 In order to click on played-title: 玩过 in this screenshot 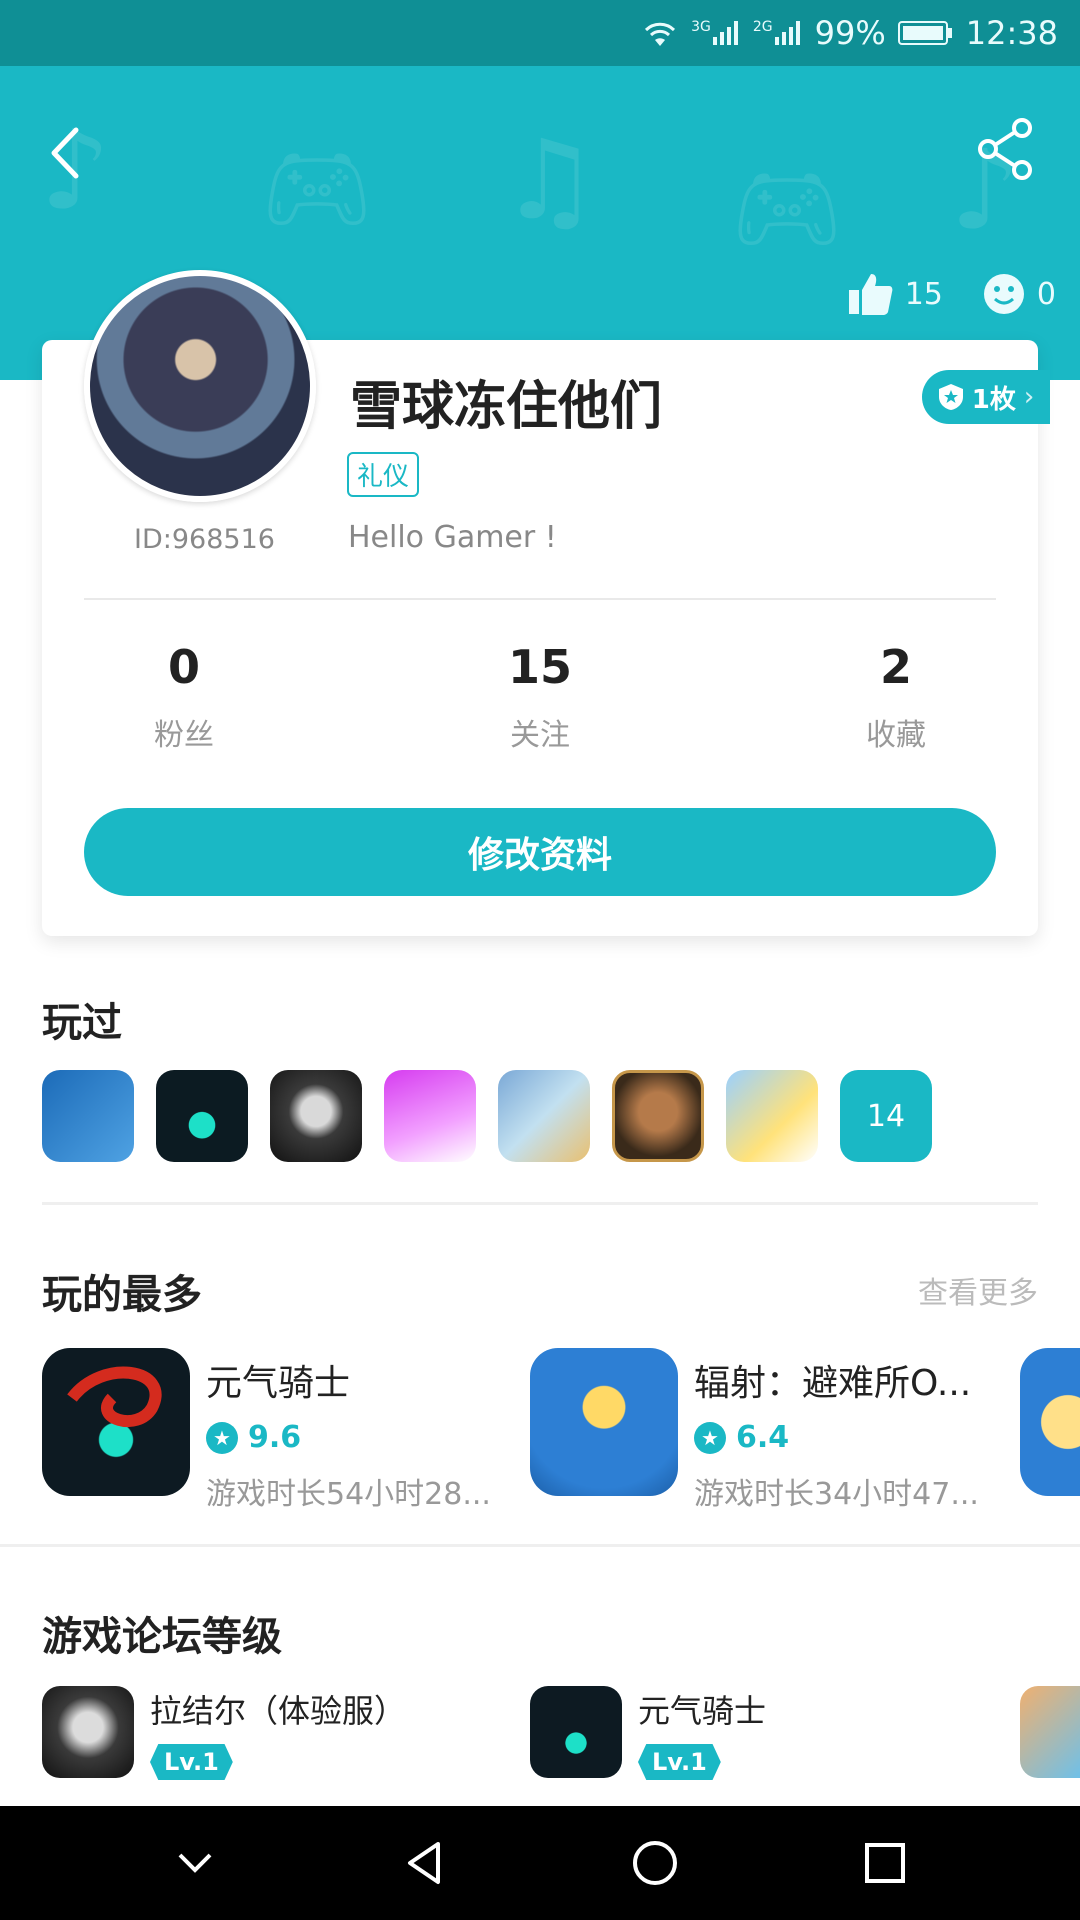, I will do `click(82, 1023)`.